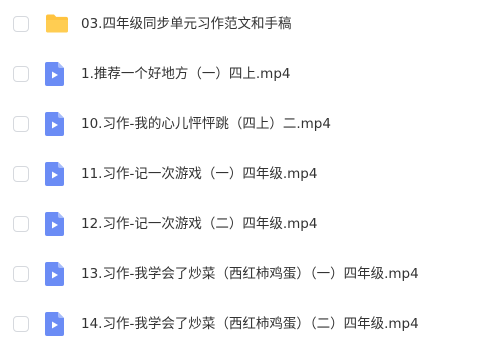 The width and height of the screenshot is (489, 350). What do you see at coordinates (56, 23) in the screenshot?
I see `folder-icon` at bounding box center [56, 23].